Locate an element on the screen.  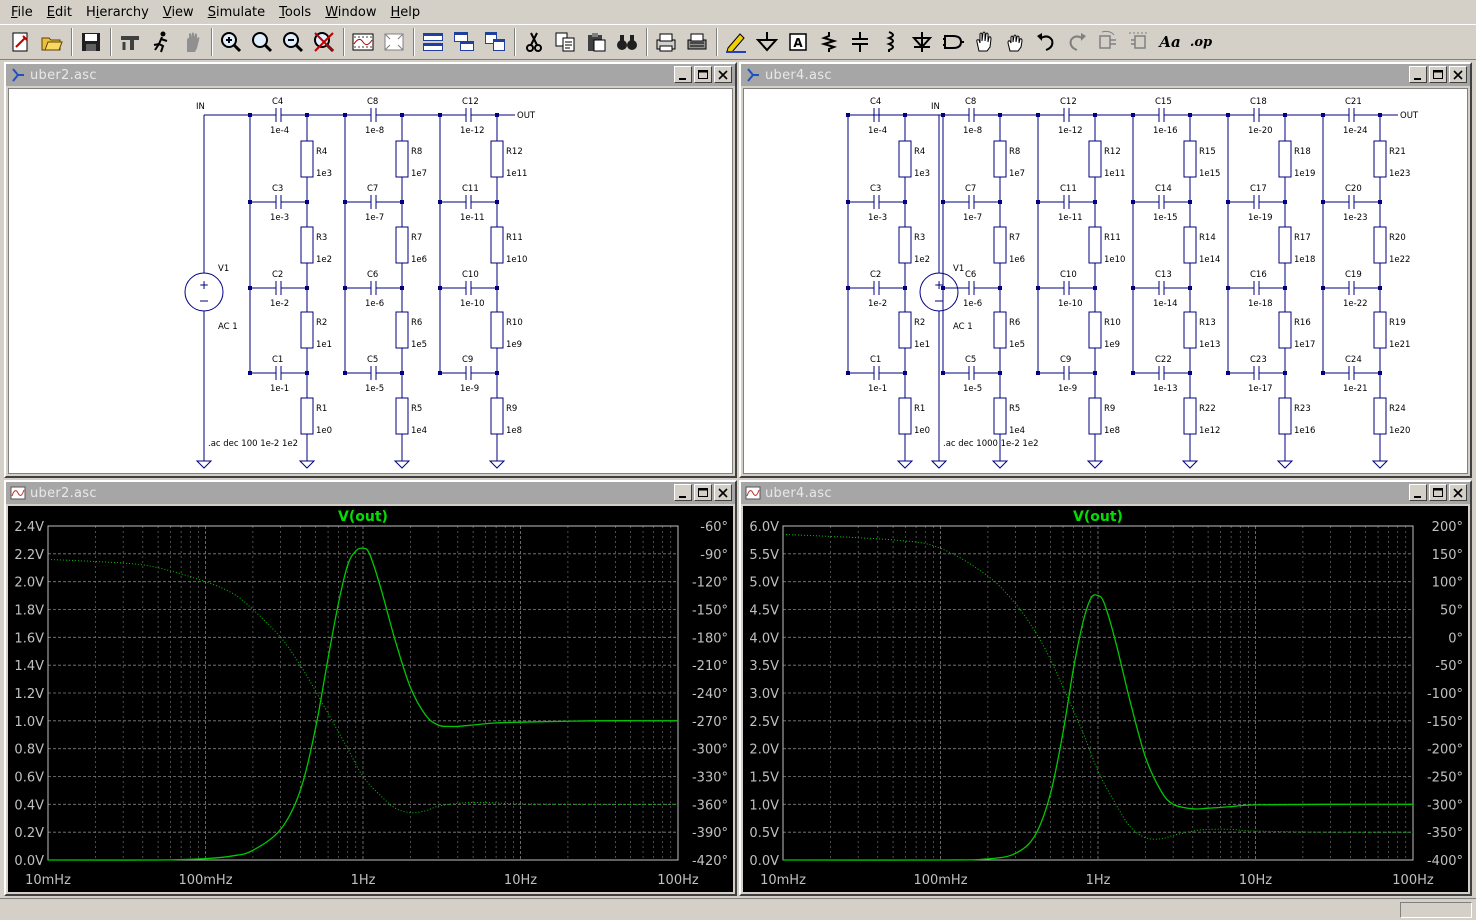
halt-button is located at coordinates (192, 42).